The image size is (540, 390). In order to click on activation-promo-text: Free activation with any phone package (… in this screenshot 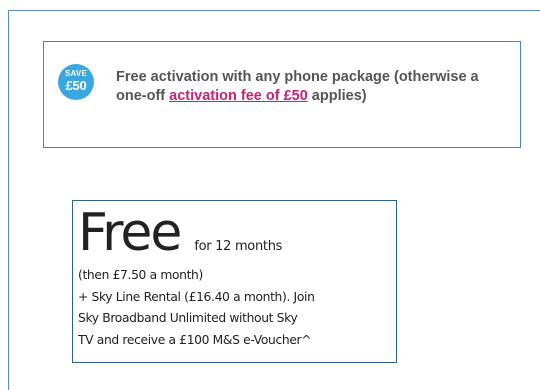, I will do `click(313, 86)`.